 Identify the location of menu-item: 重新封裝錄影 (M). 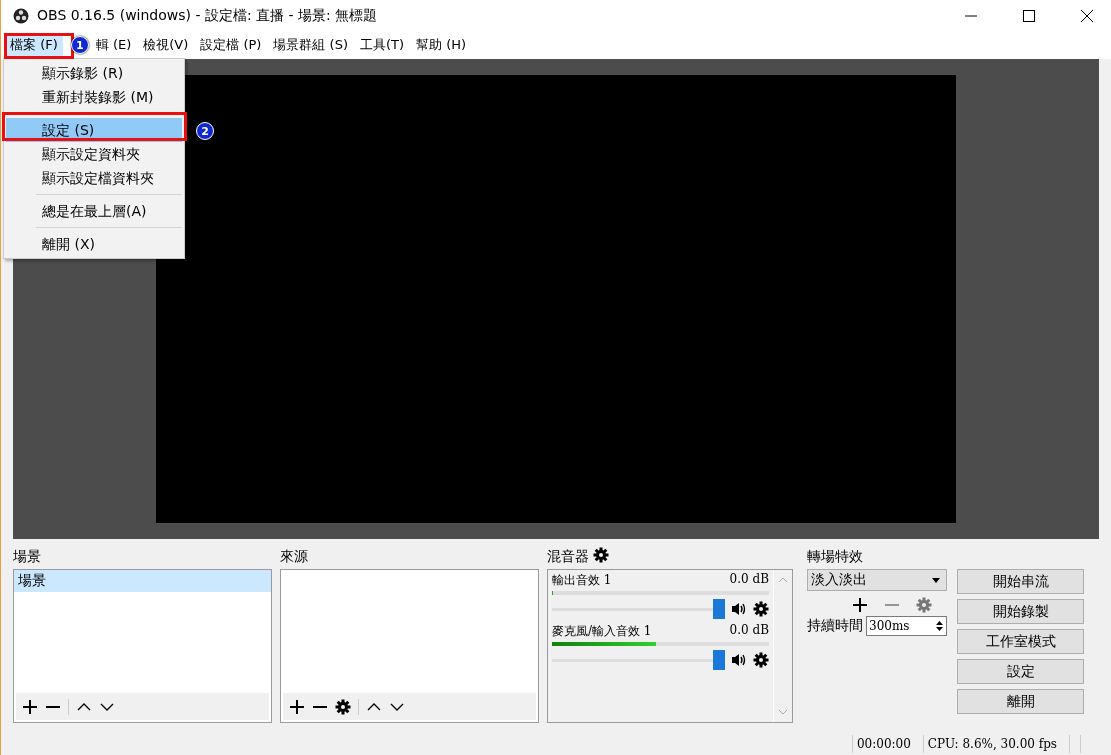
(94, 97).